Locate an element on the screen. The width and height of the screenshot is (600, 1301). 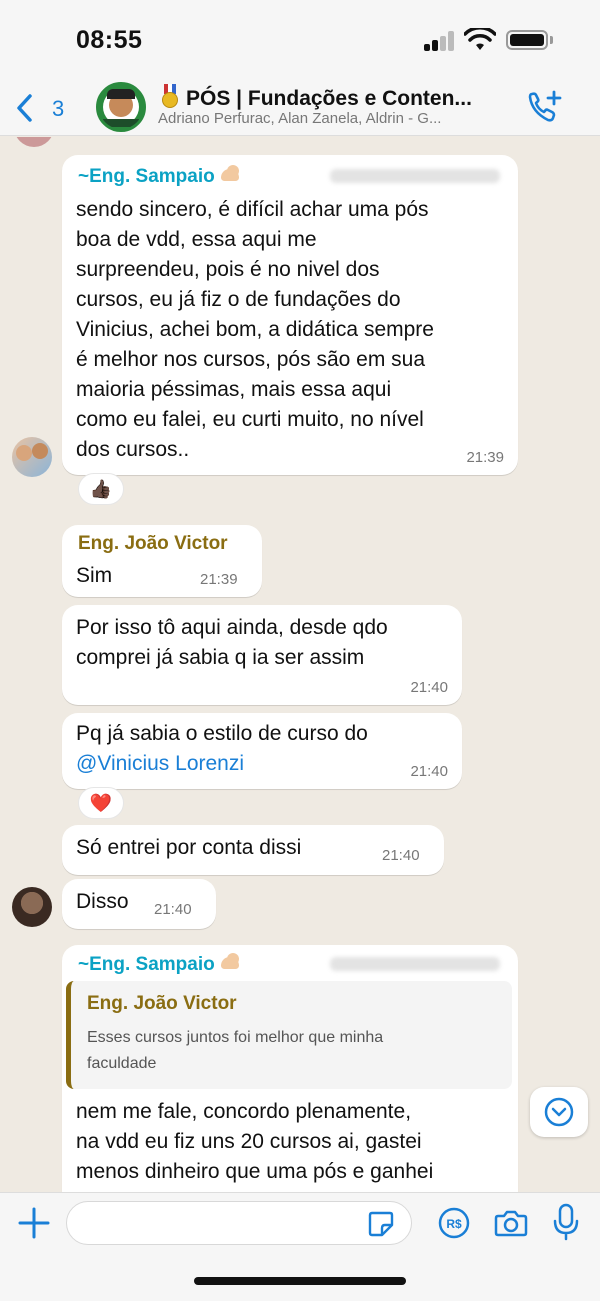
payment-icon: R$ is located at coordinates (454, 1223).